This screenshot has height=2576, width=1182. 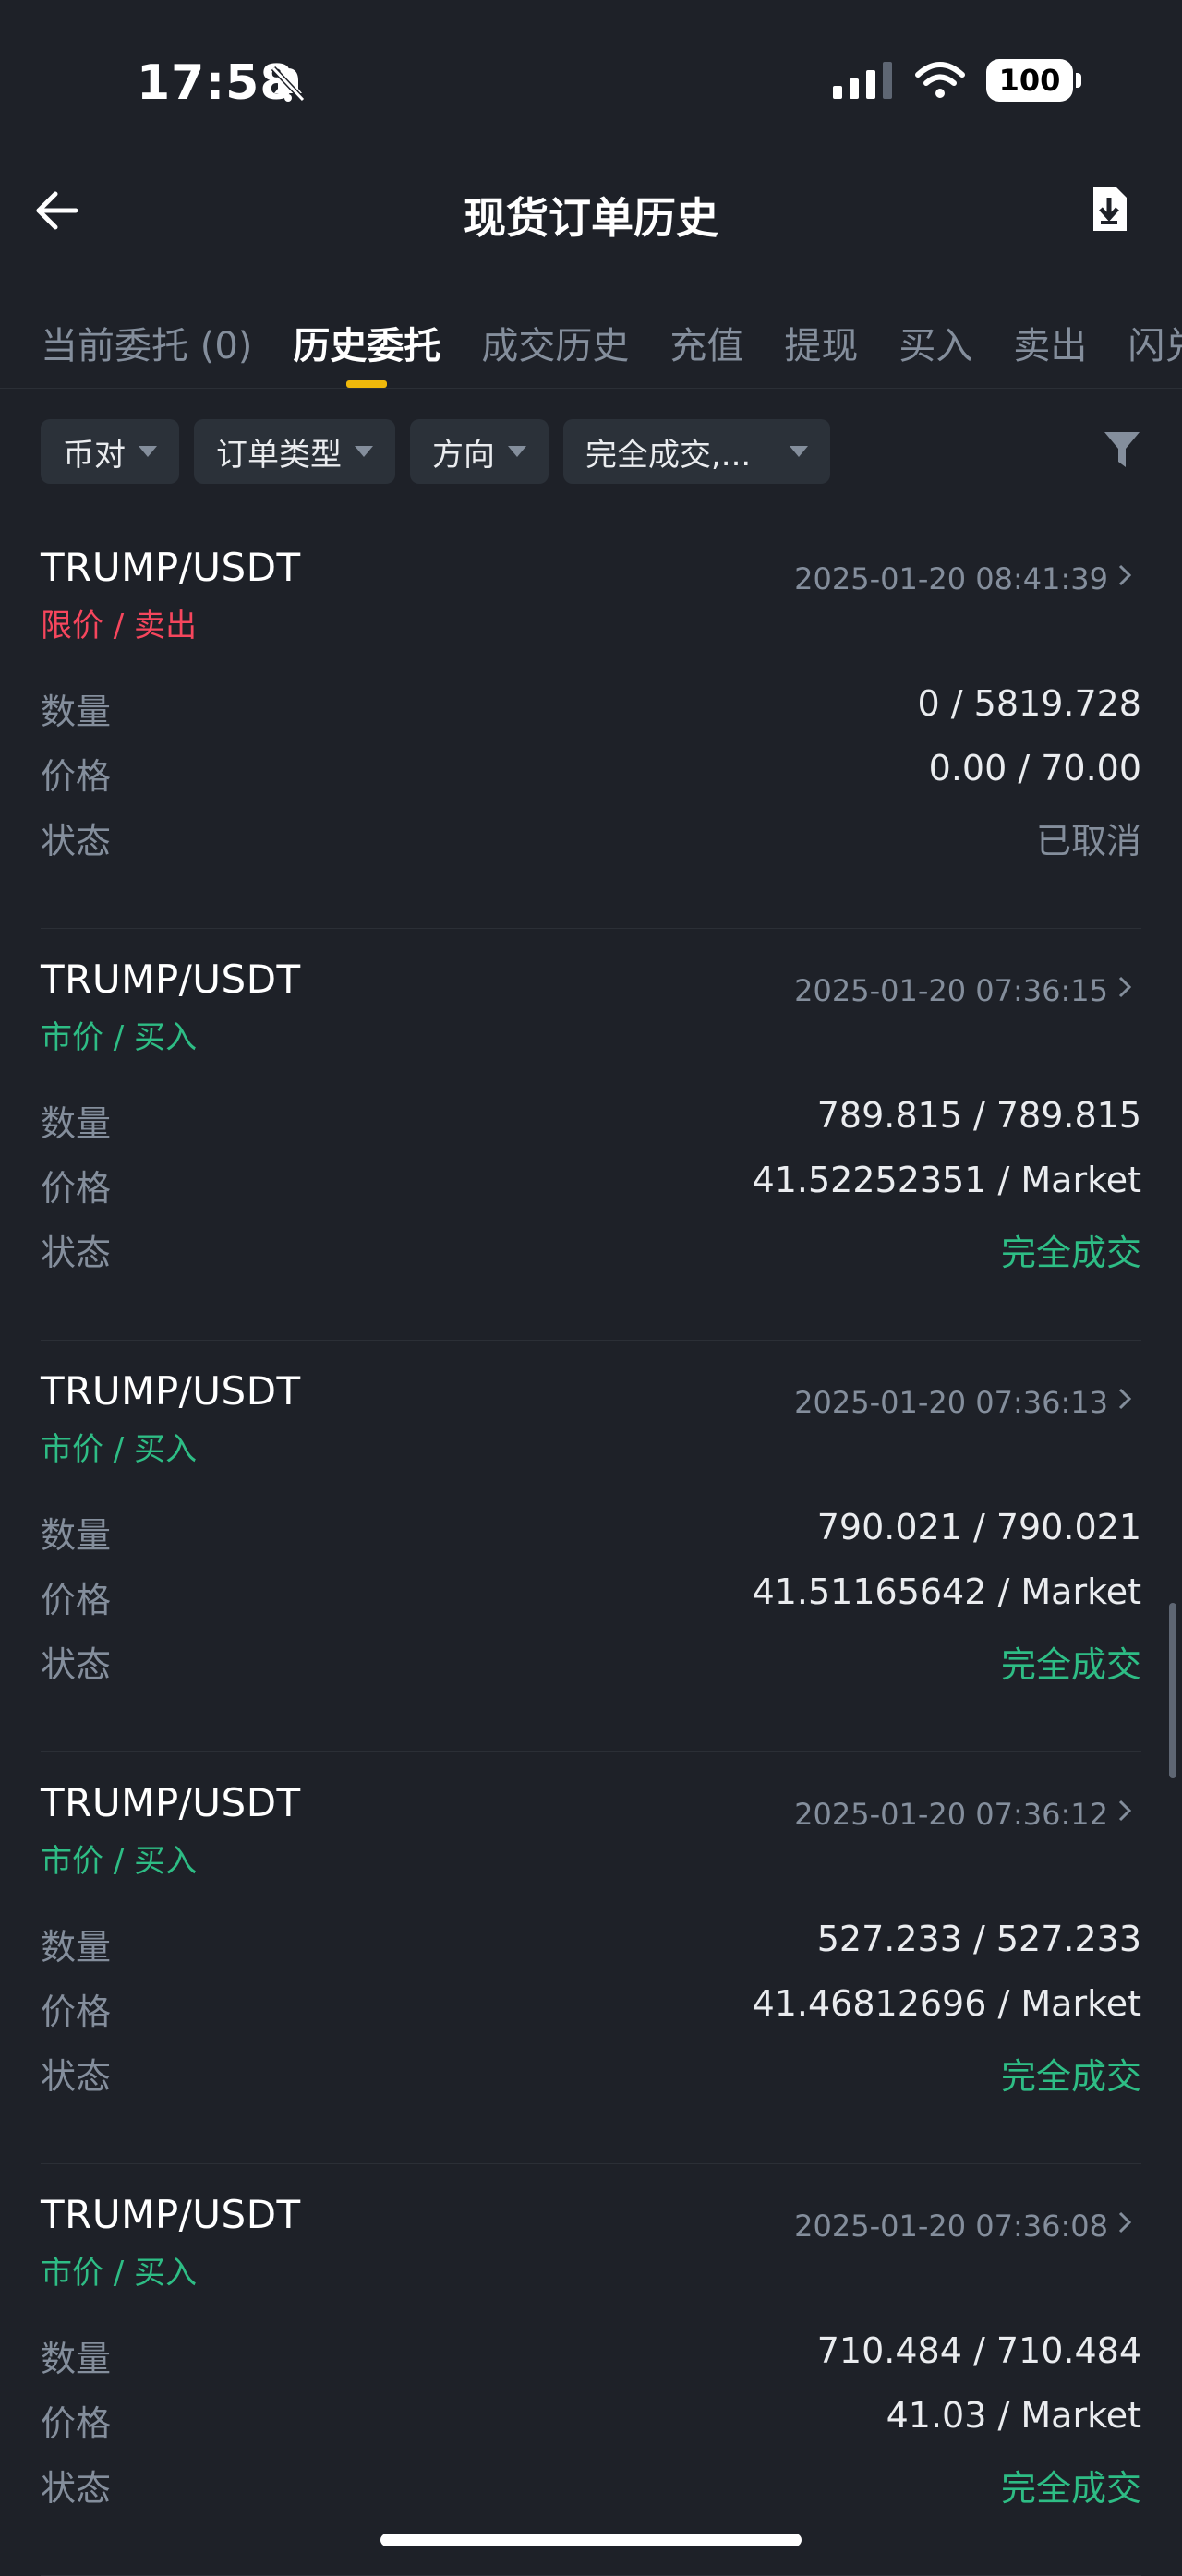 What do you see at coordinates (951, 990) in the screenshot?
I see `order-datetime: 2025-01-20 07:36:15` at bounding box center [951, 990].